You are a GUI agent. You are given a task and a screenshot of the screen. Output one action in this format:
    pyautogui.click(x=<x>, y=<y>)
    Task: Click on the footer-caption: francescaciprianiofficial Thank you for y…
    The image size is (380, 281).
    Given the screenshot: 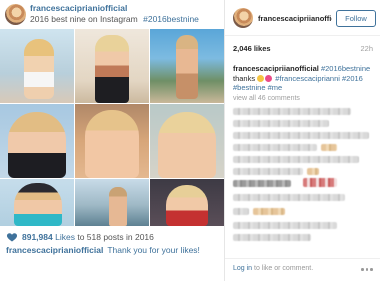 What is the action you would take?
    pyautogui.click(x=103, y=250)
    